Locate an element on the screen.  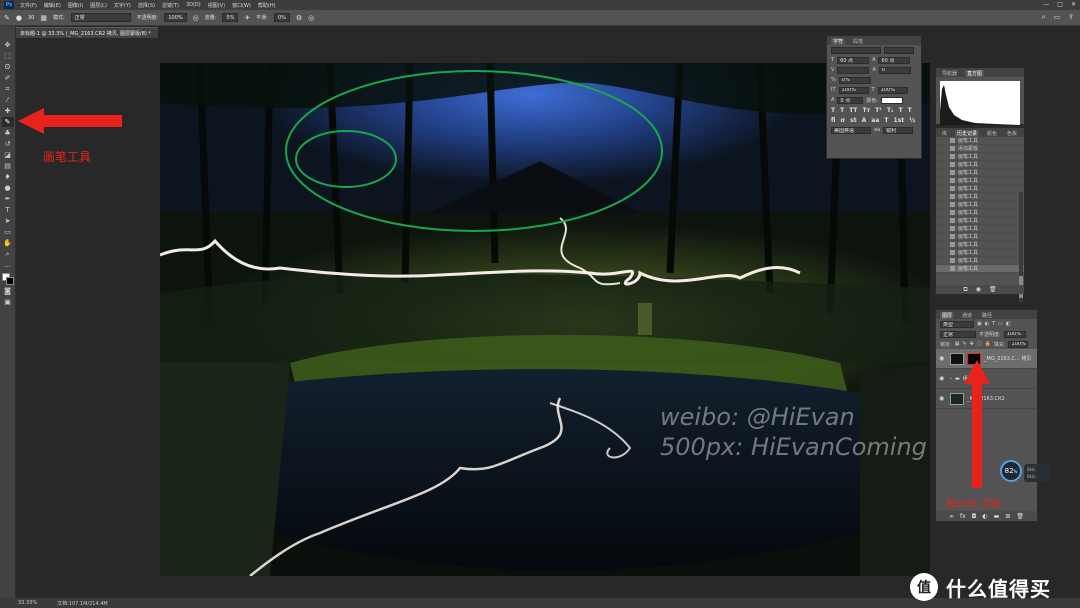
layer-style-icon: fx is located at coordinates (963, 516).